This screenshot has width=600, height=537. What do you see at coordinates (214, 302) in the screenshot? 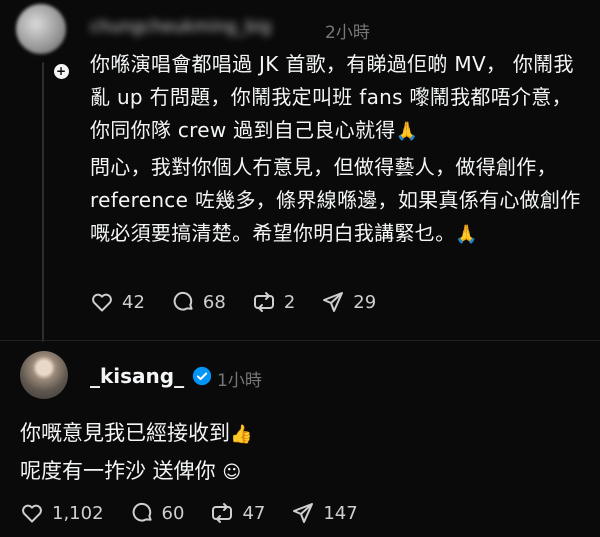
I see `comment-count: 68` at bounding box center [214, 302].